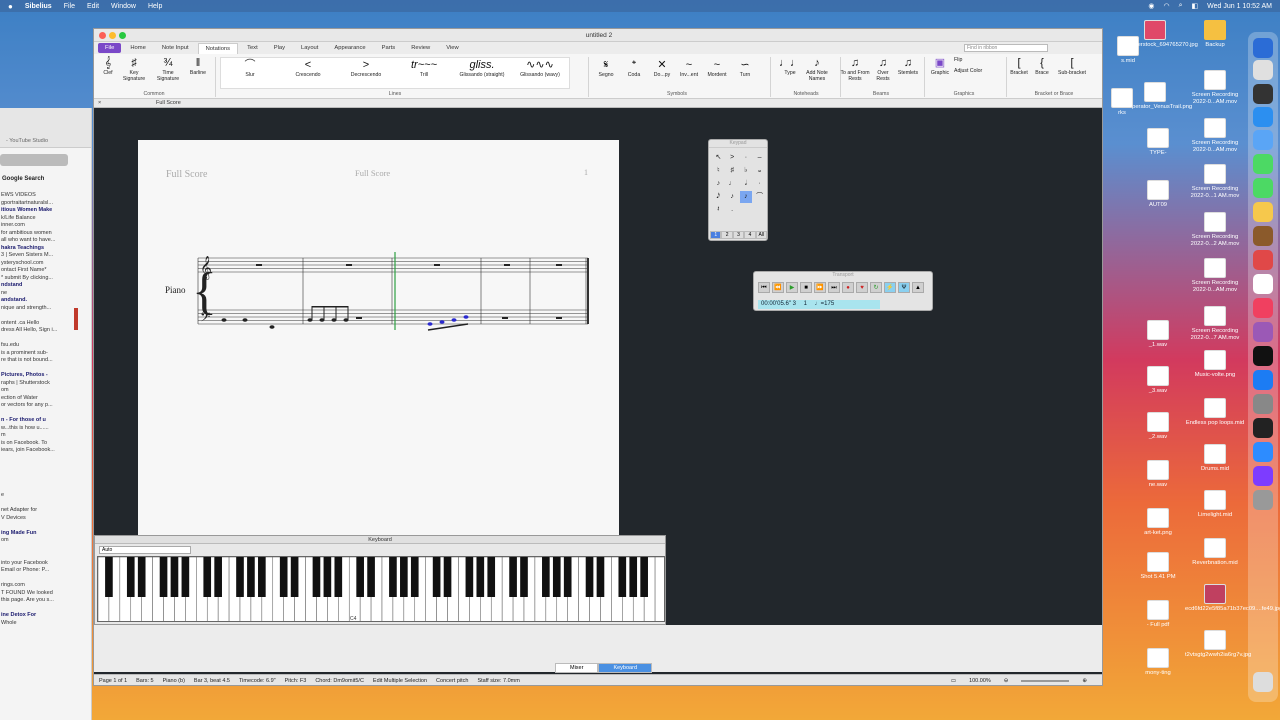 The width and height of the screenshot is (1280, 720). I want to click on desktop-file: Screen Recording 2022-0...AM.mov, so click(1215, 88).